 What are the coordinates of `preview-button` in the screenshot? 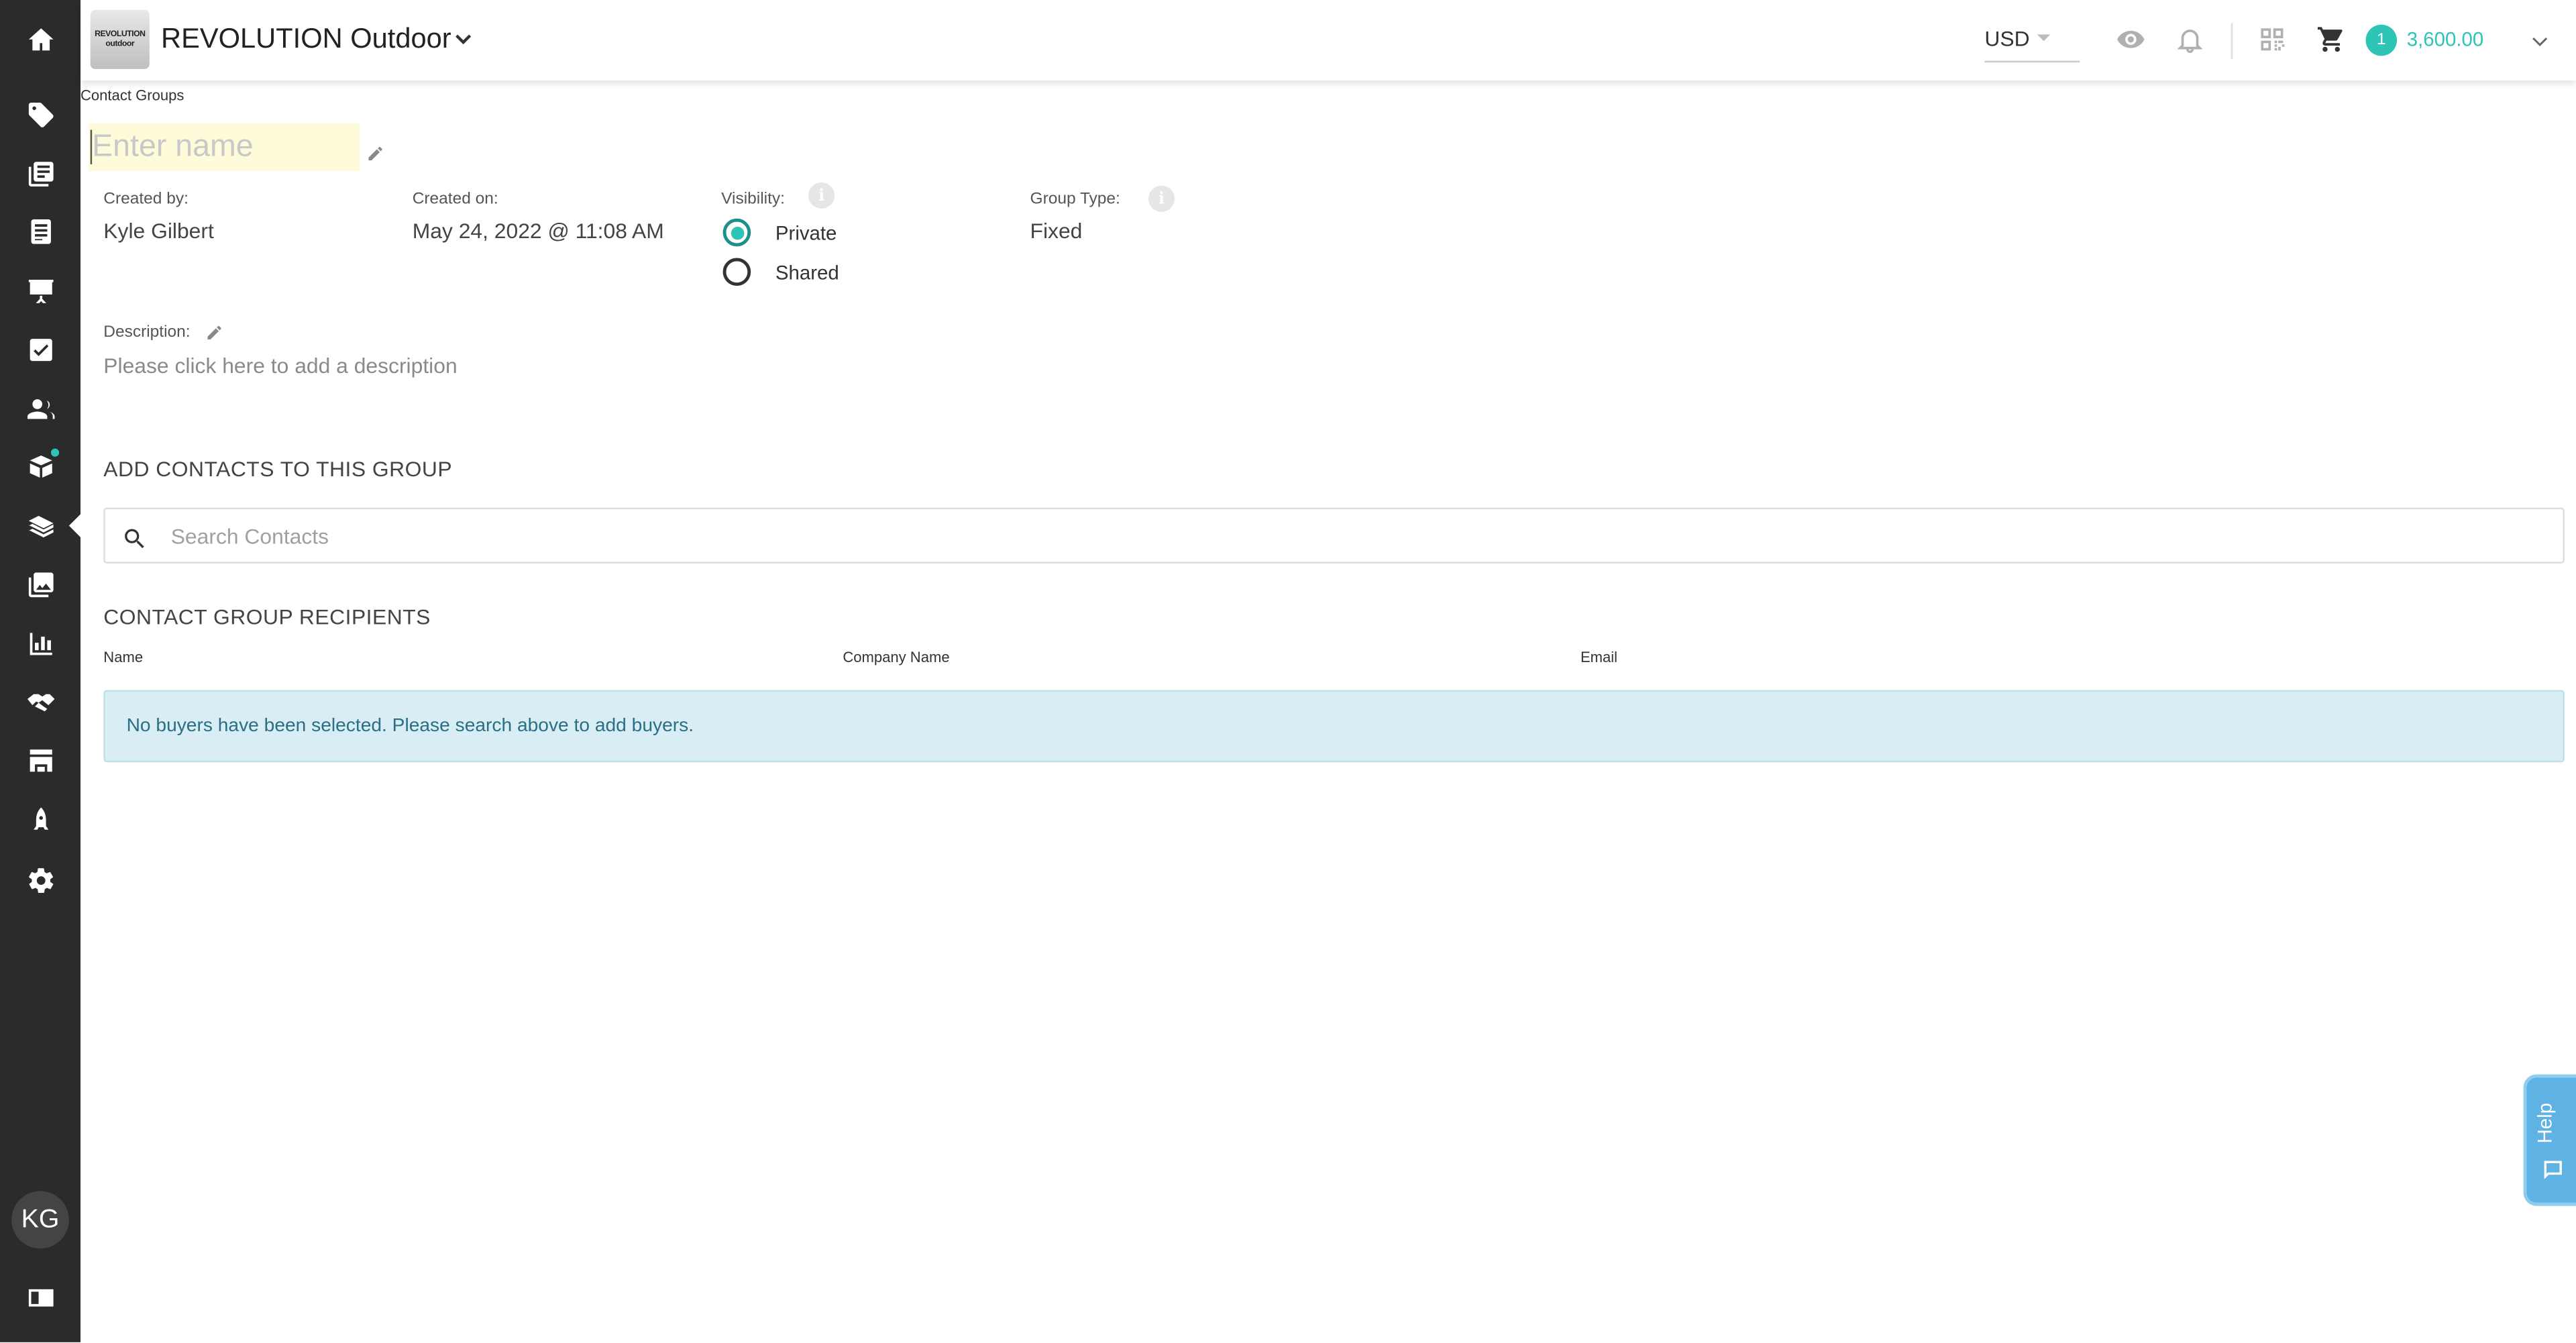 It's located at (2130, 39).